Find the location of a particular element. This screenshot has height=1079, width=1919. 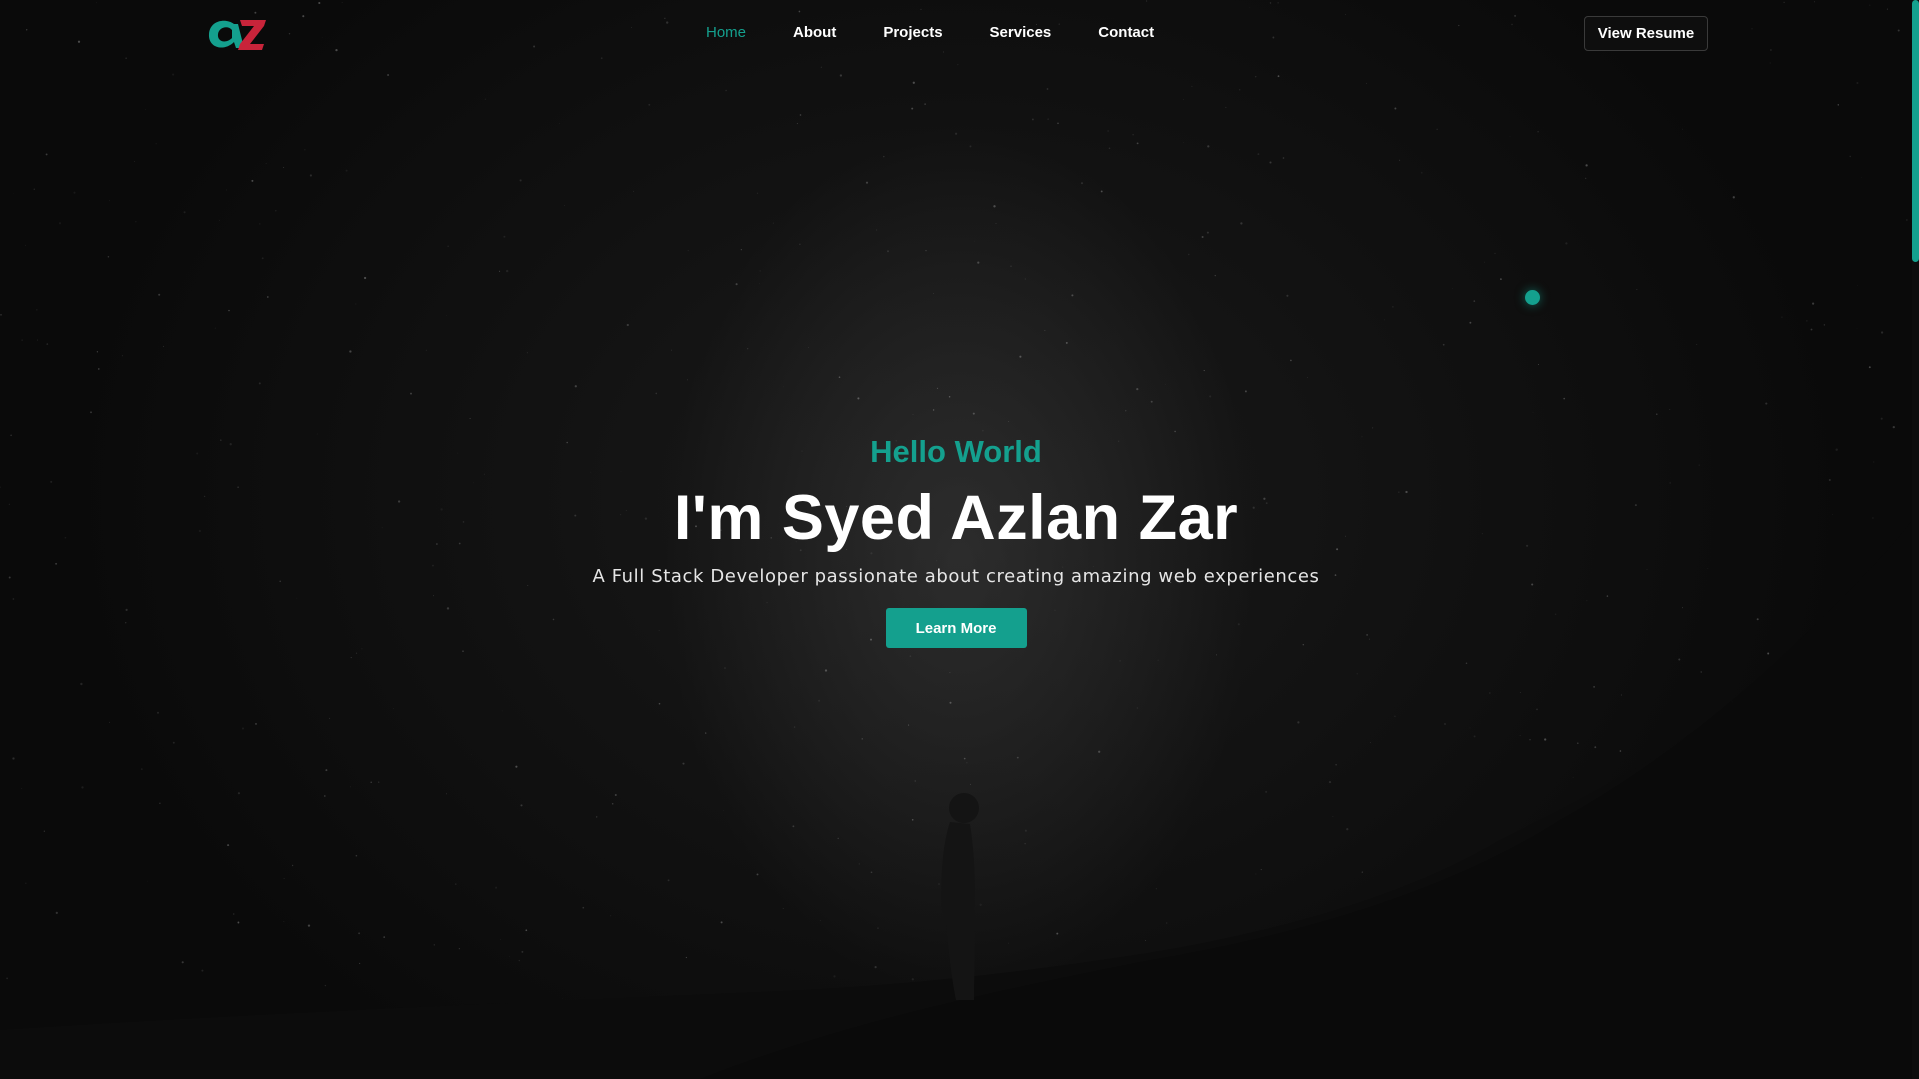

nav-item-projects: Projects is located at coordinates (912, 33).